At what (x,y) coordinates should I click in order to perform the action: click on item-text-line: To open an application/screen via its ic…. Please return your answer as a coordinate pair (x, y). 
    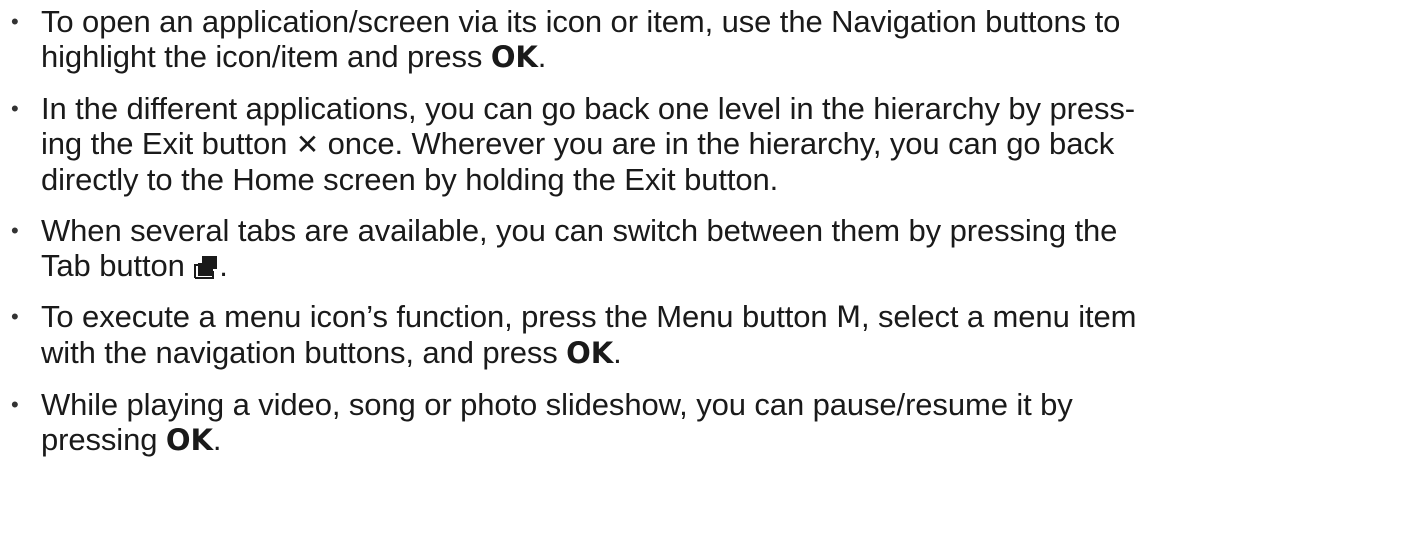
    Looking at the image, I should click on (581, 21).